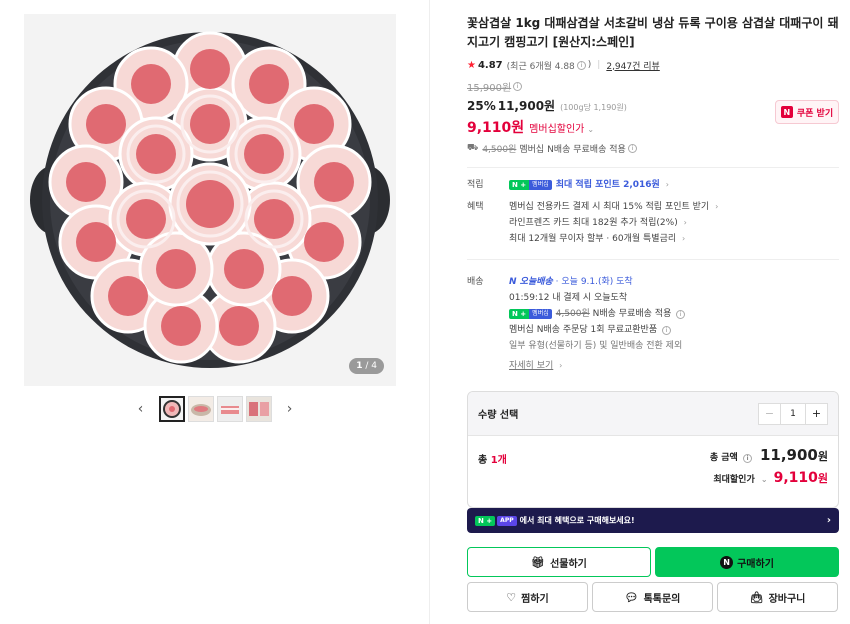 The image size is (850, 624). Describe the element at coordinates (538, 562) in the screenshot. I see `gift-icon: 🎁︎` at that location.